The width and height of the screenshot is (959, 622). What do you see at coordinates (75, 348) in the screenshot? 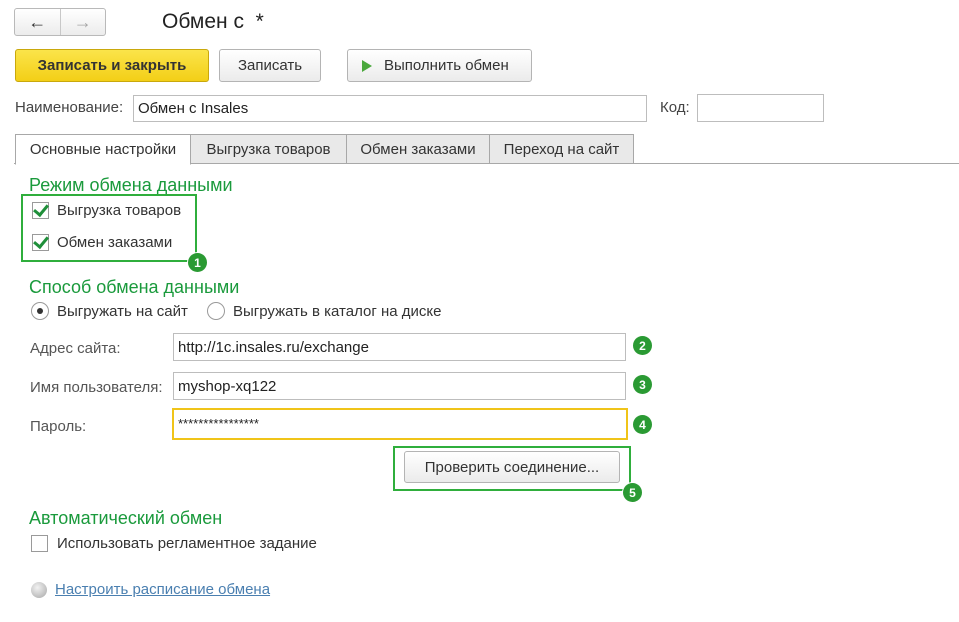
I see `site-address-label: Адрес сайта:` at bounding box center [75, 348].